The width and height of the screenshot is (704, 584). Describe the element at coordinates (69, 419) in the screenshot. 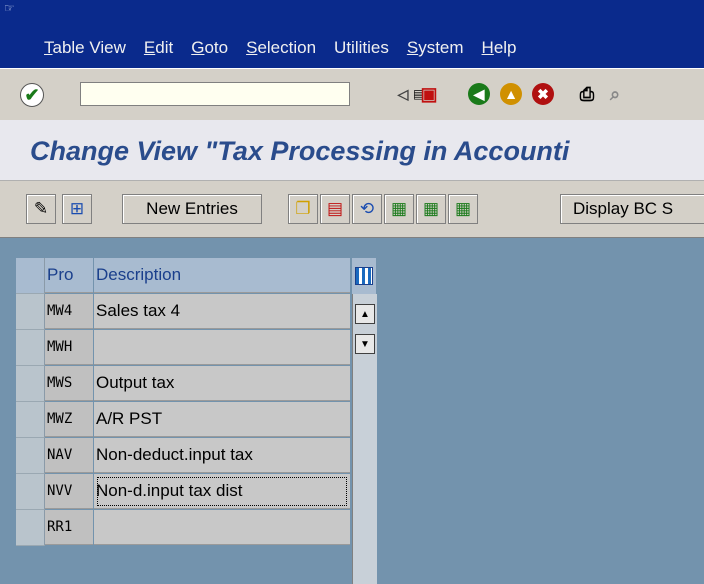

I see `row-code: MWZ` at that location.